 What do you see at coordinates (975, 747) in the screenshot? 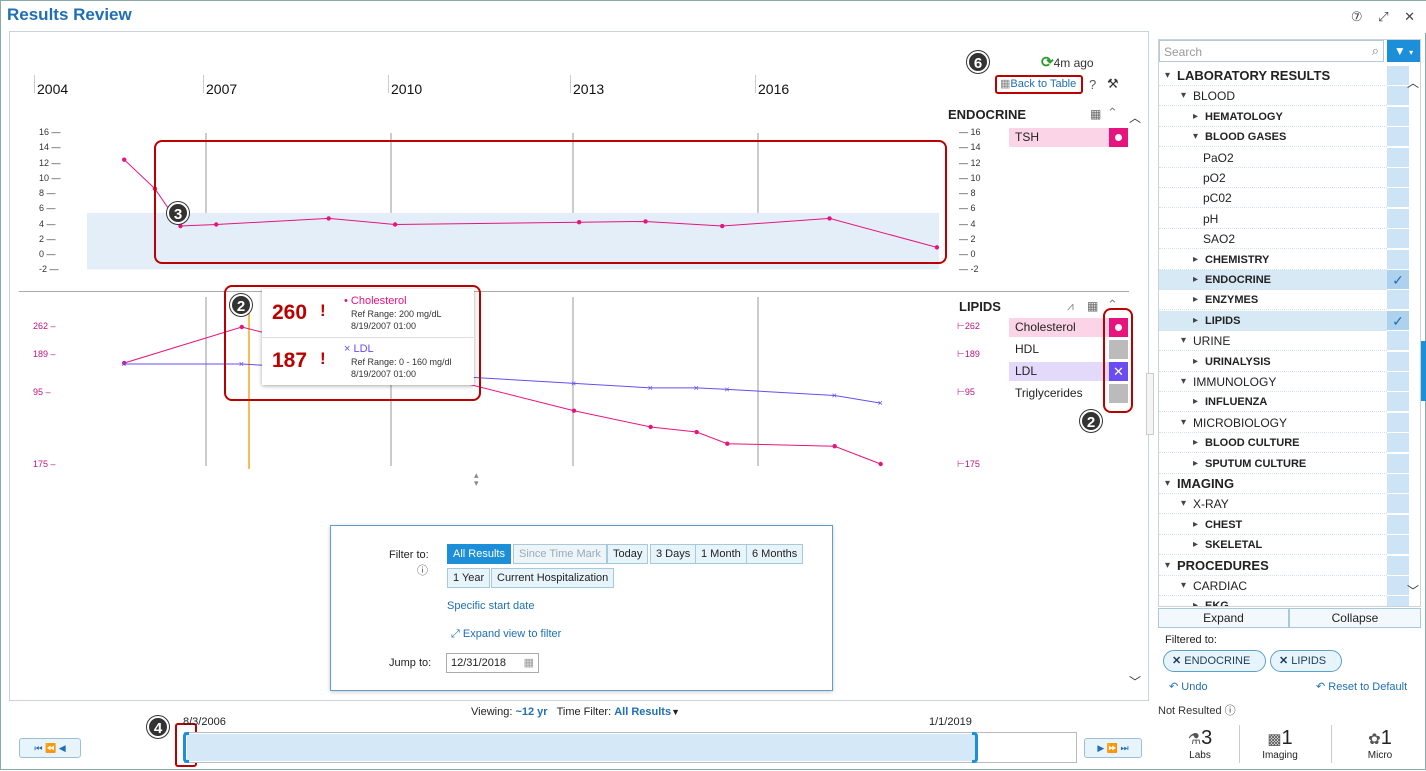
I see `range-right-handle` at bounding box center [975, 747].